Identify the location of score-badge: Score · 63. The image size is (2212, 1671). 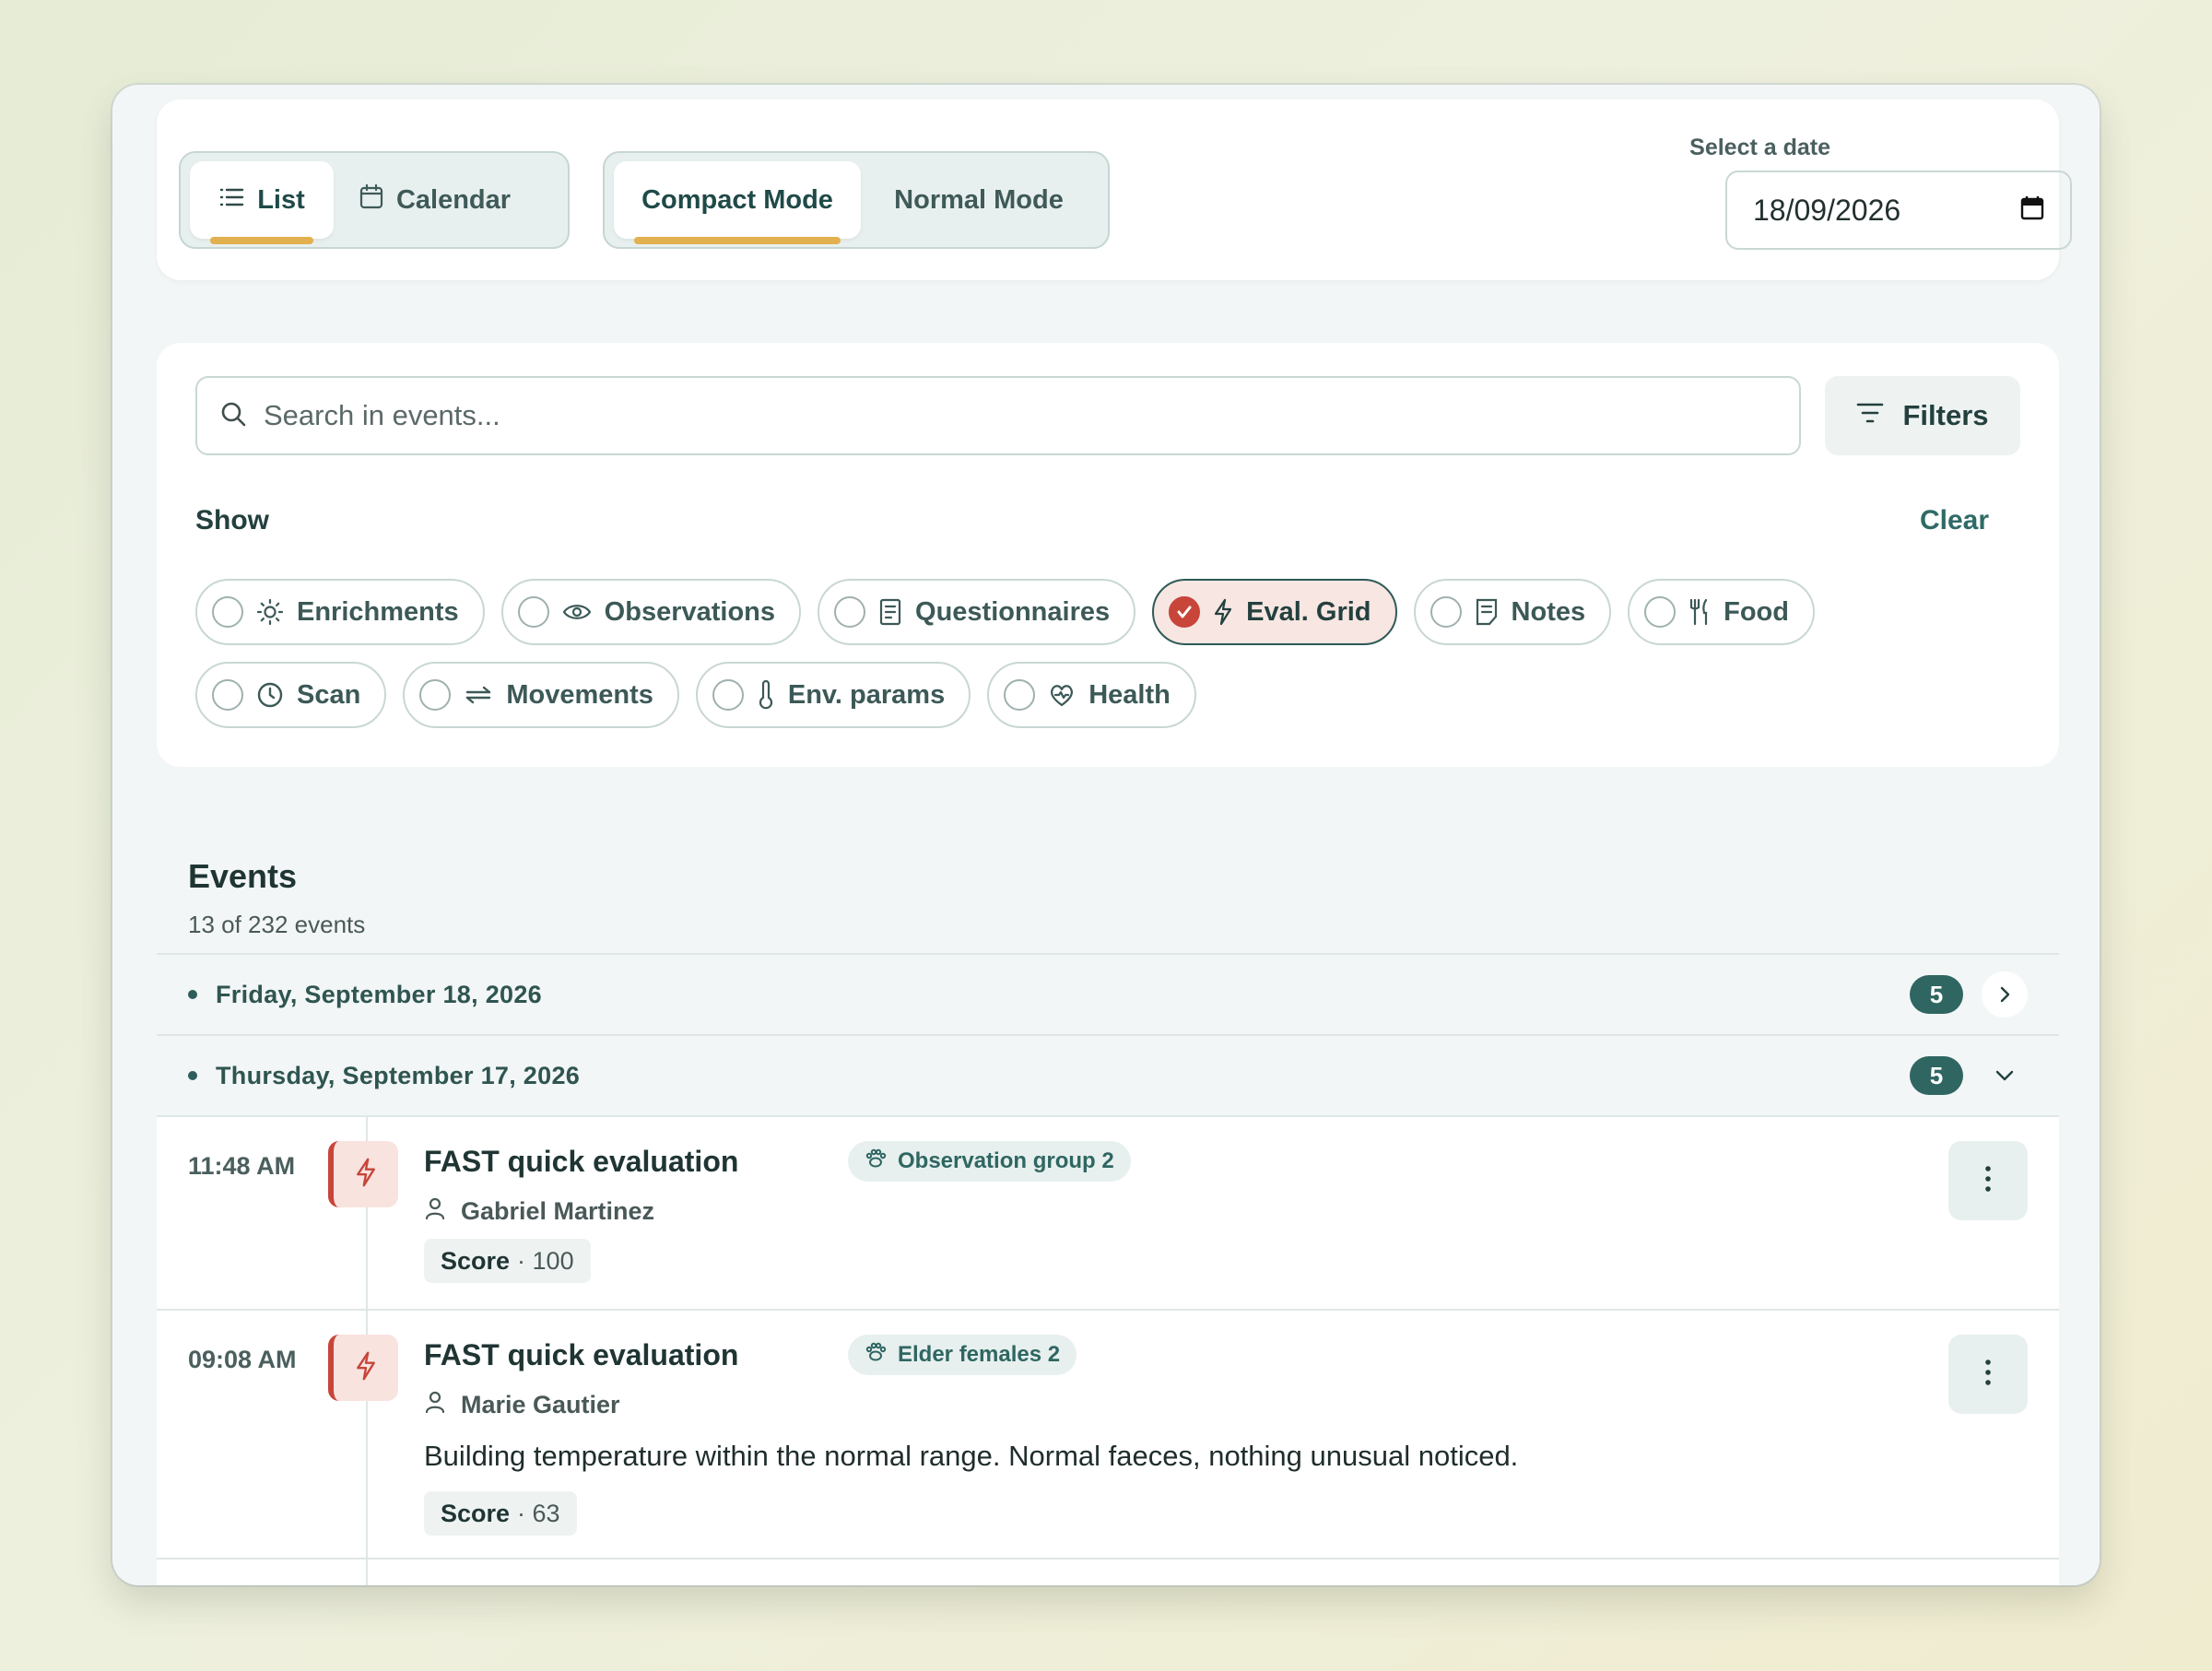
(500, 1513).